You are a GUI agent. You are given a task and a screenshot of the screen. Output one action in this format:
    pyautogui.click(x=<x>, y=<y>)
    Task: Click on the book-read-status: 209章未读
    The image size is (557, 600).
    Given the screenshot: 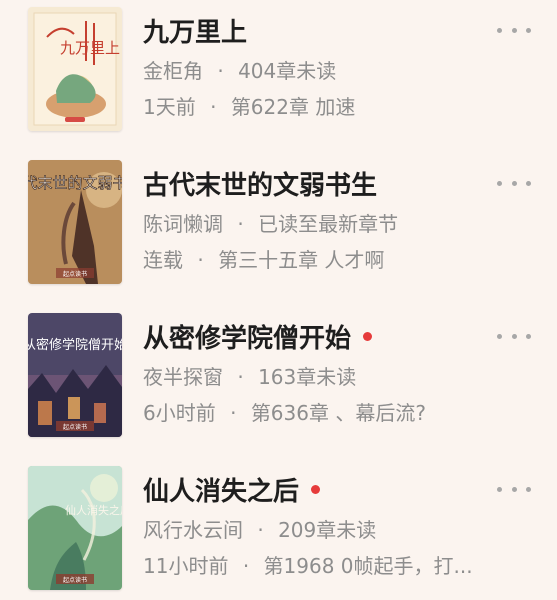 What is the action you would take?
    pyautogui.click(x=327, y=530)
    